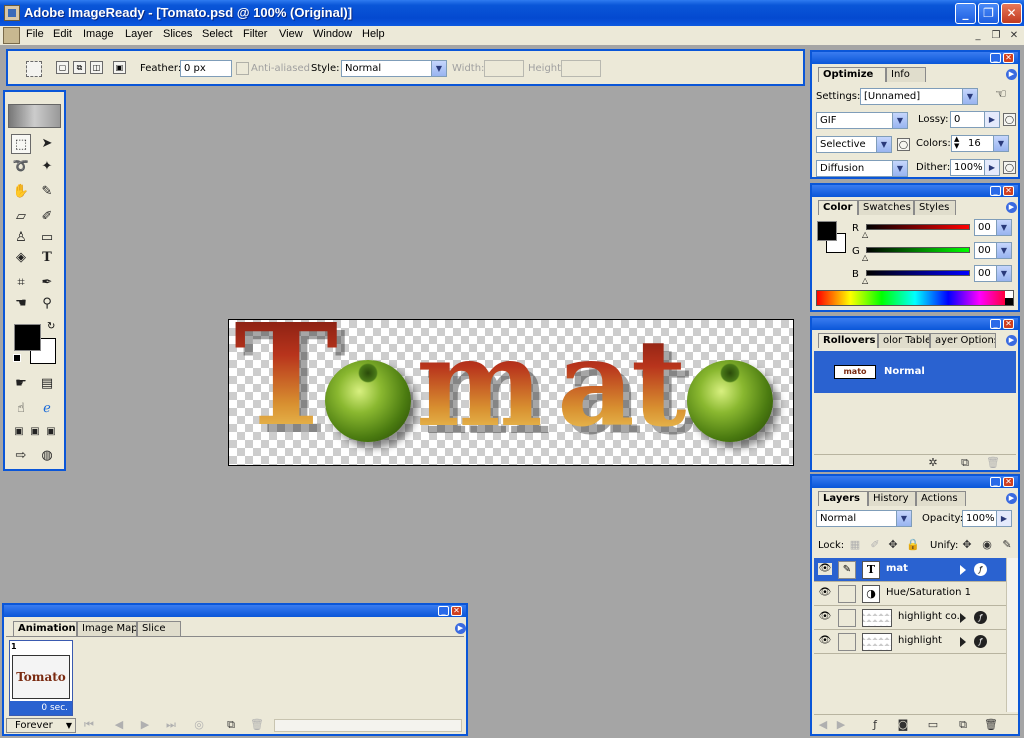 The height and width of the screenshot is (738, 1024). I want to click on anti-aliased-checkbox, so click(242, 68).